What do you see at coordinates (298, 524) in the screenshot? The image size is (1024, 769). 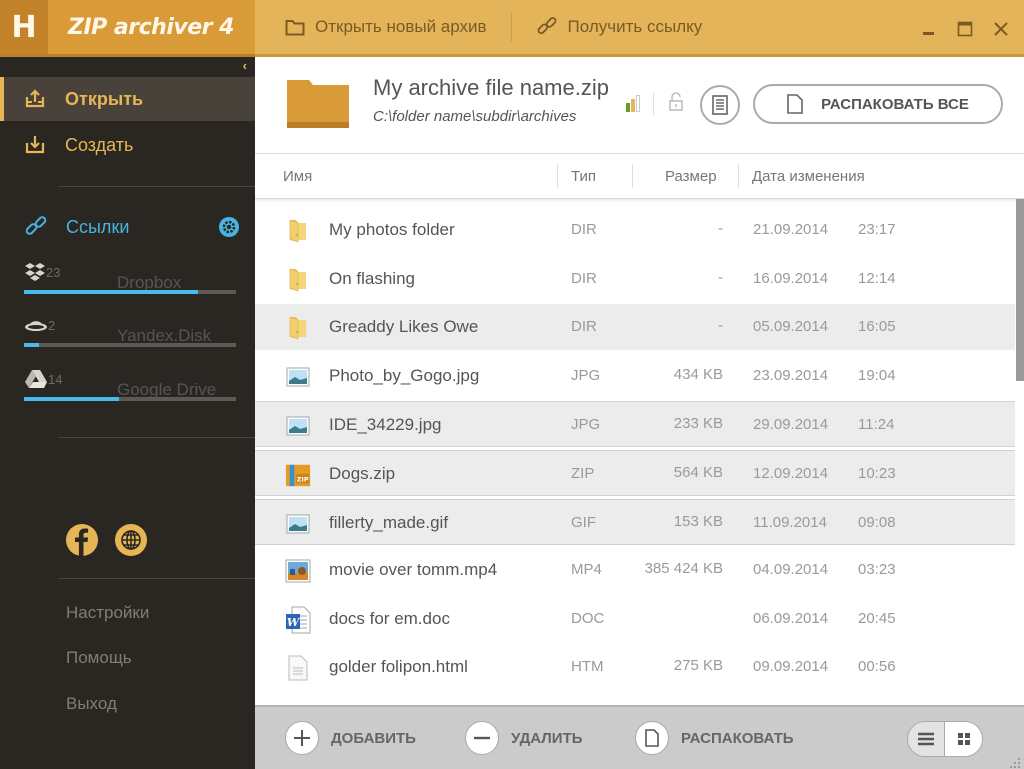 I see `image-file-icon` at bounding box center [298, 524].